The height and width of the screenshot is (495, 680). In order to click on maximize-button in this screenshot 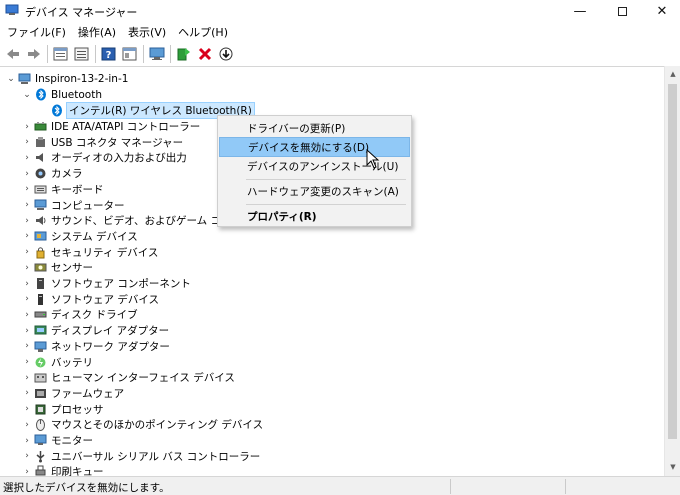, I will do `click(622, 11)`.